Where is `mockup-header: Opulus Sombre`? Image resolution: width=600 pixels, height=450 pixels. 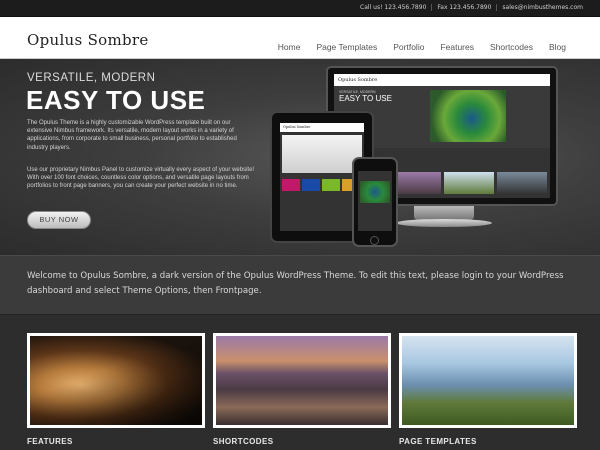
mockup-header: Opulus Sombre is located at coordinates (442, 80).